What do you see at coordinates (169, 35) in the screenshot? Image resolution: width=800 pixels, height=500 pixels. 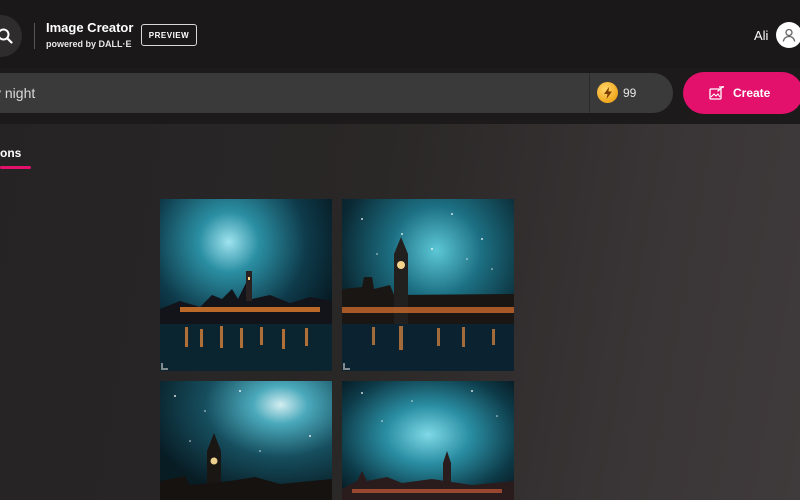 I see `preview-badge: PREVIEW` at bounding box center [169, 35].